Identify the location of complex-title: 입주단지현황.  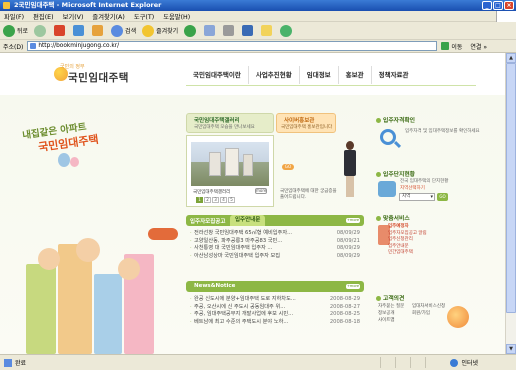
(395, 173).